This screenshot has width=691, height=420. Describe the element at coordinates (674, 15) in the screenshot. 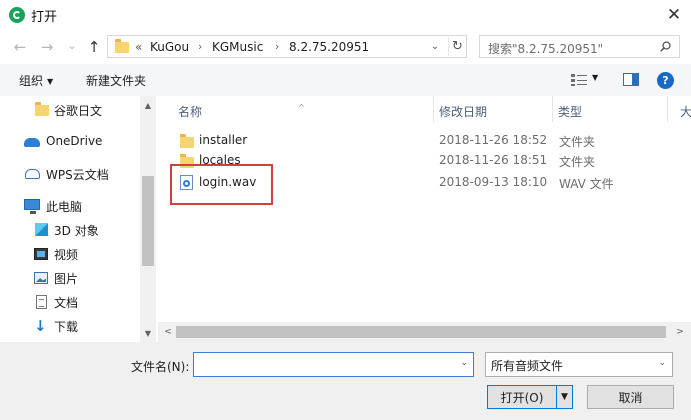

I see `close-button: ✕` at that location.